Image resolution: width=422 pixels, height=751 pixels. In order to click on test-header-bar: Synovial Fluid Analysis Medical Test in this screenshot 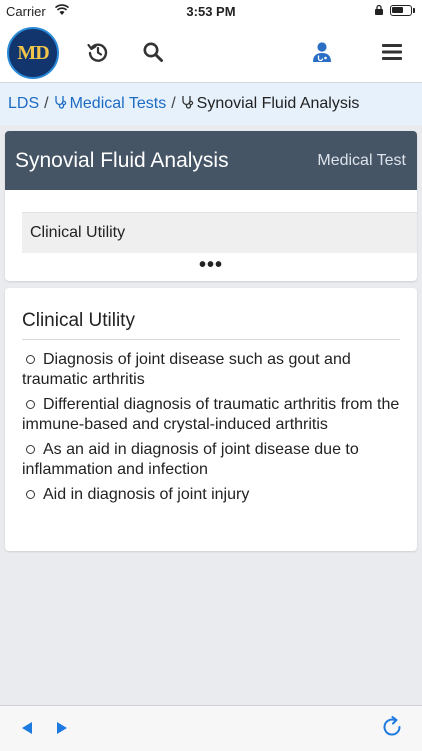, I will do `click(211, 160)`.